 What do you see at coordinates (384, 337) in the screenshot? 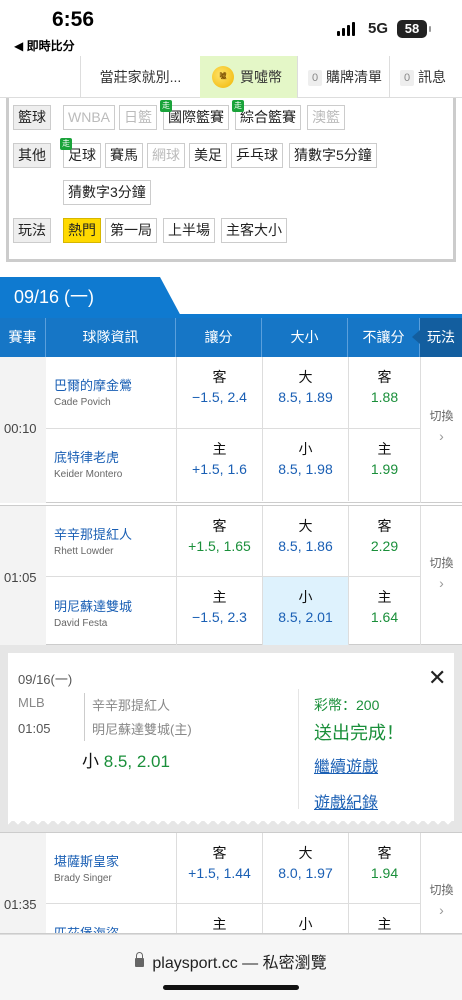
I see `header-moneyline: 不讓分` at bounding box center [384, 337].